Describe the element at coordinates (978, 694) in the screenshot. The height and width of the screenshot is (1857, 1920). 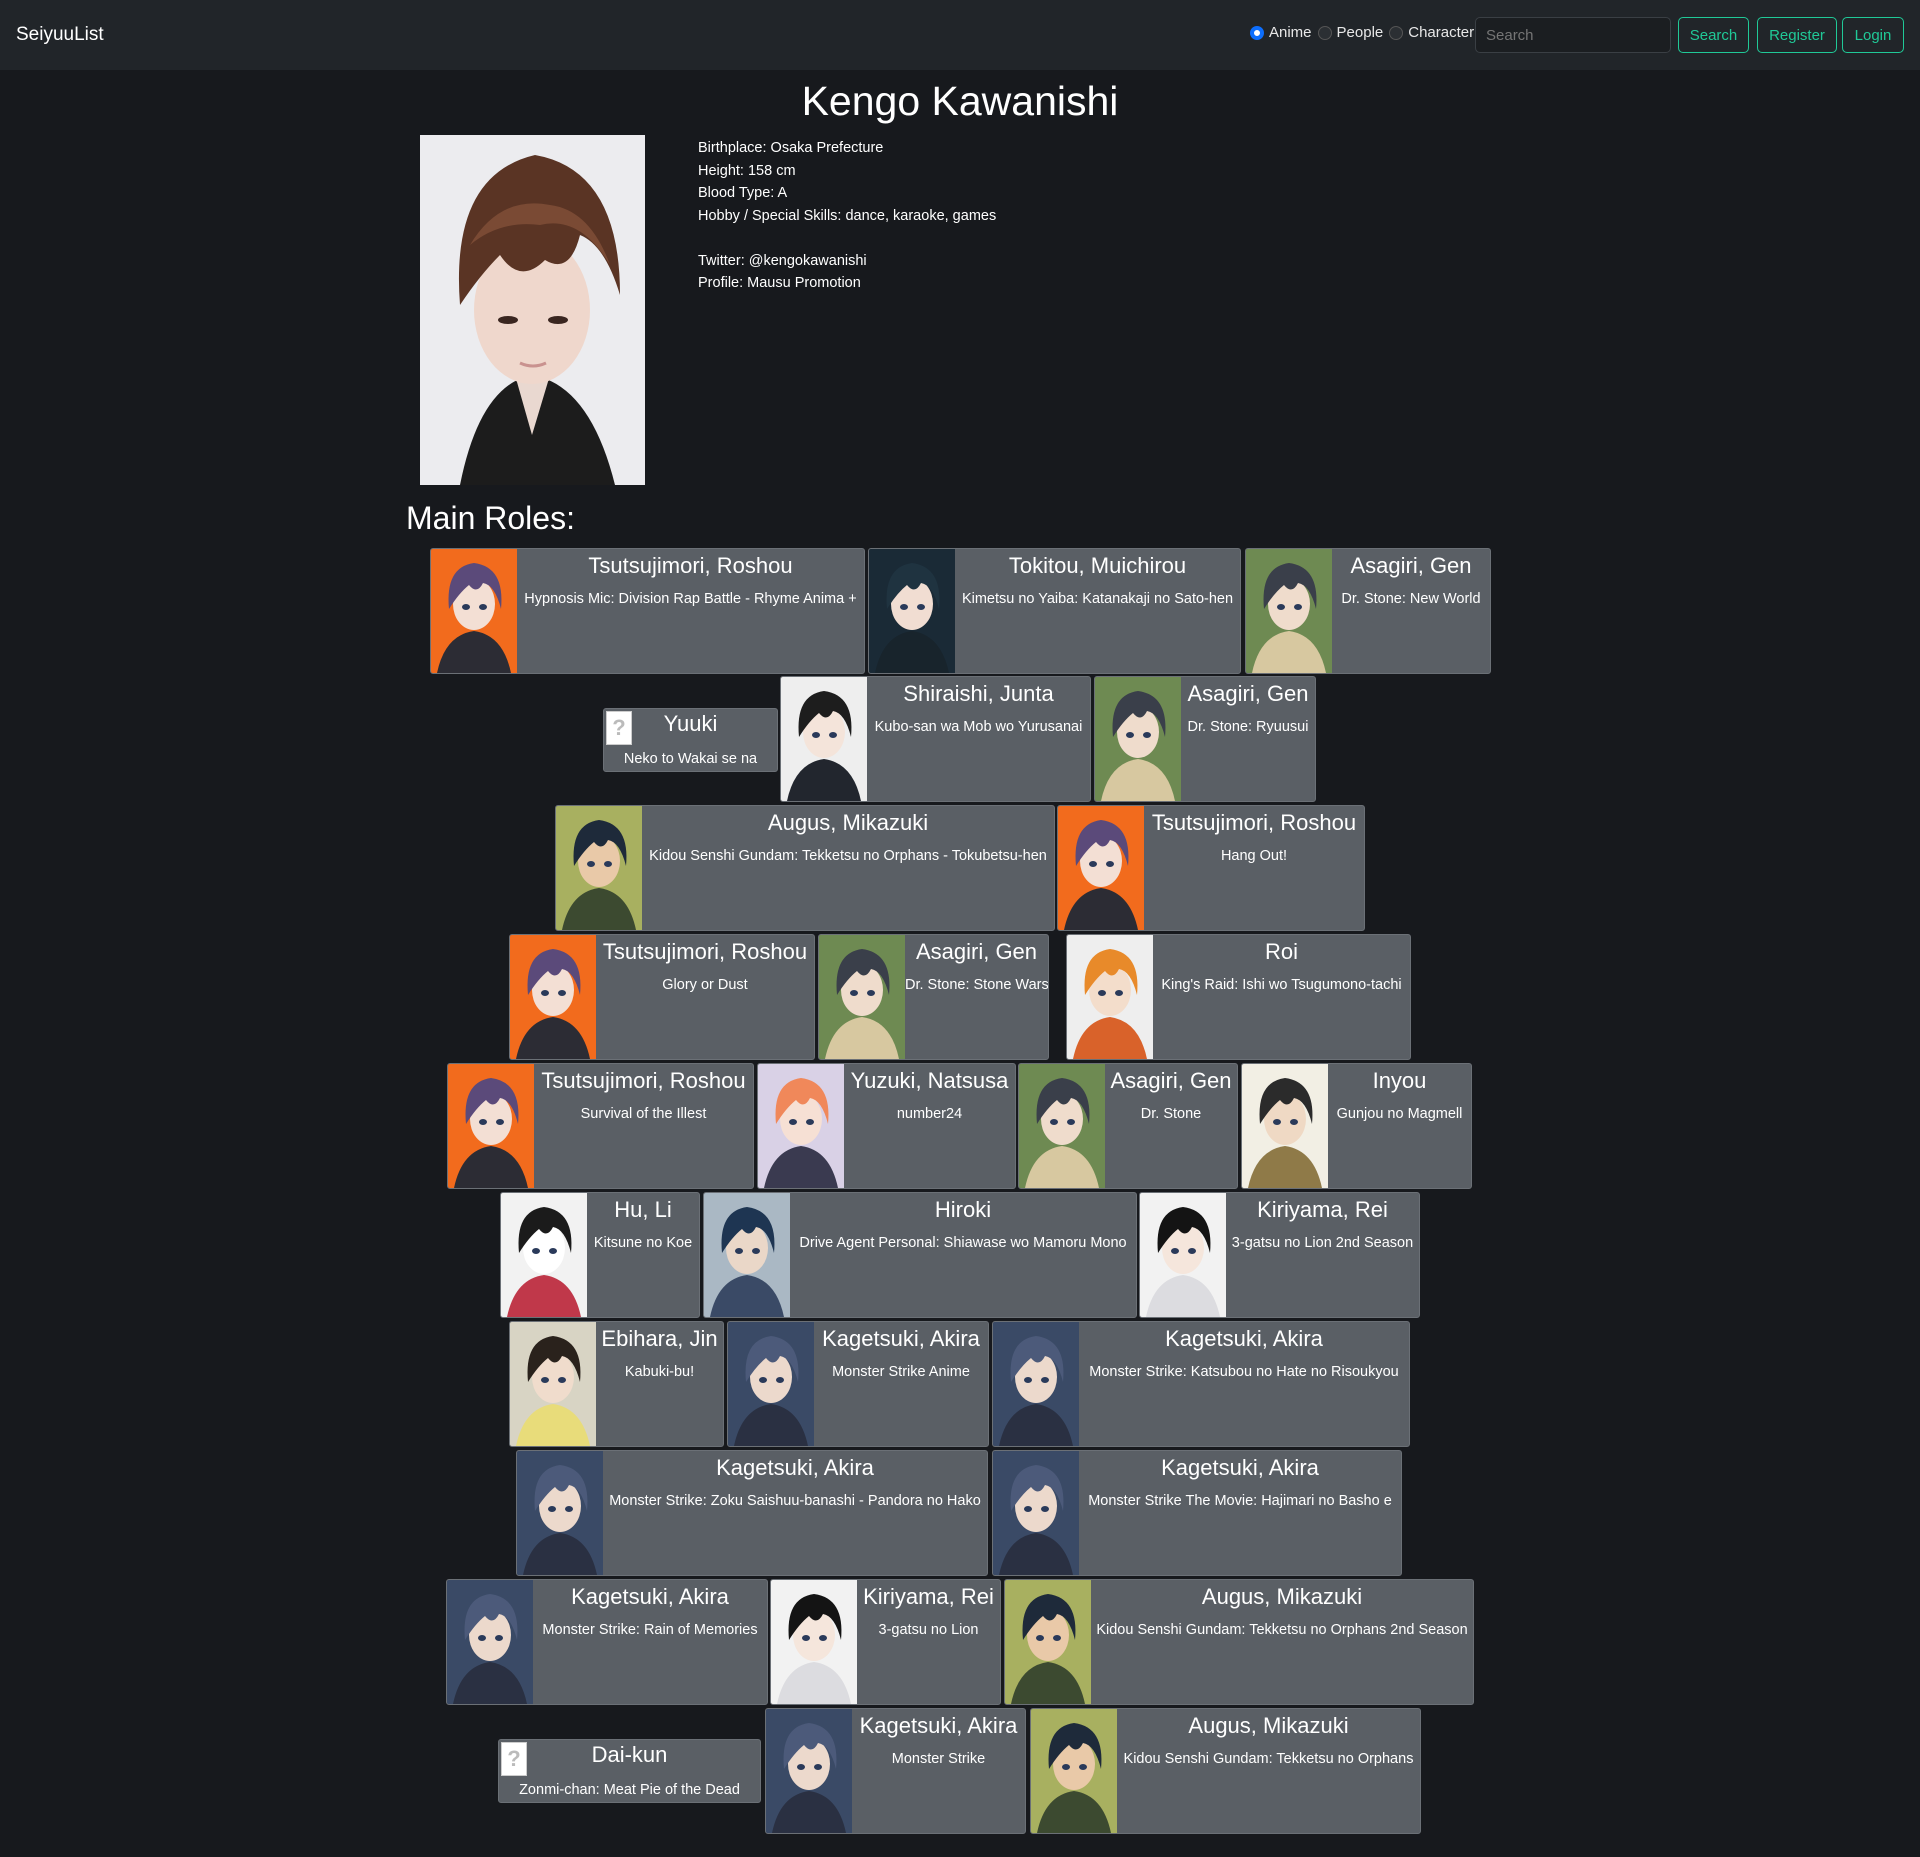
I see `character-name: Shiraishi, Junta` at that location.